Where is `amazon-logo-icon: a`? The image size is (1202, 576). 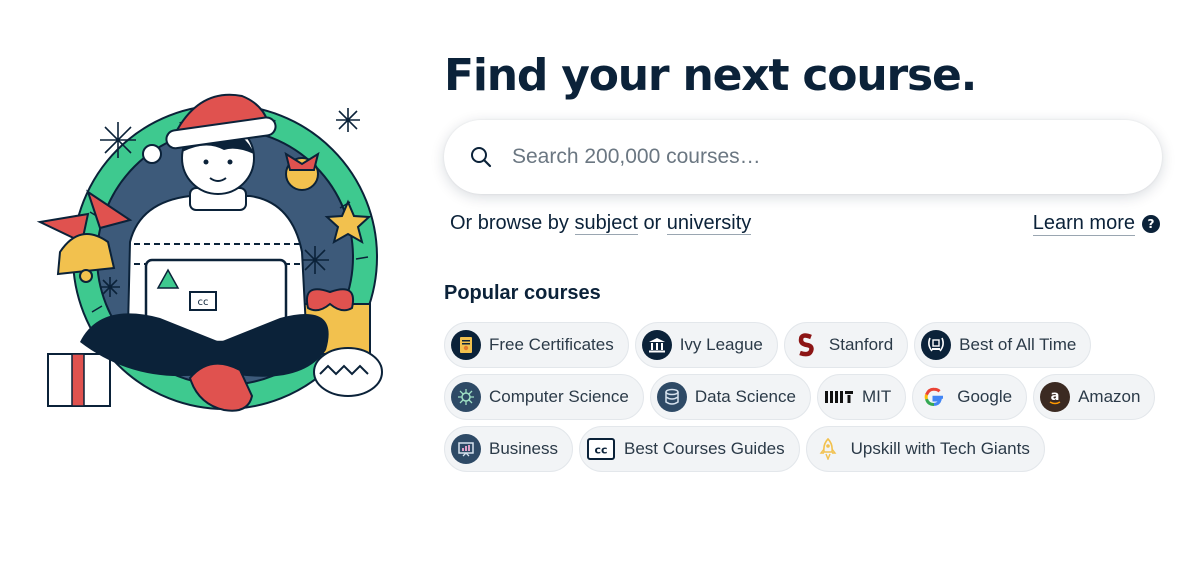 amazon-logo-icon: a is located at coordinates (1055, 397).